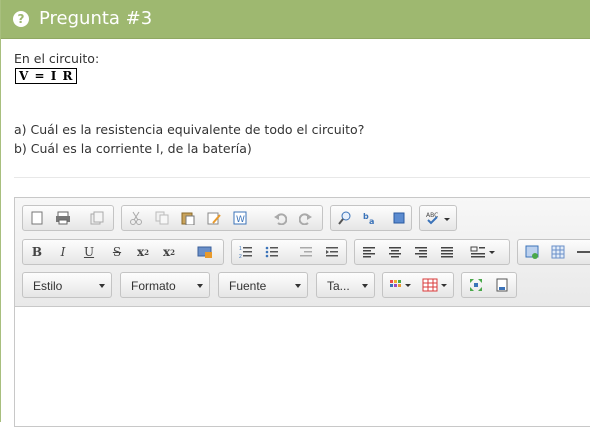 The image size is (590, 427). I want to click on replace-icon: ba, so click(371, 218).